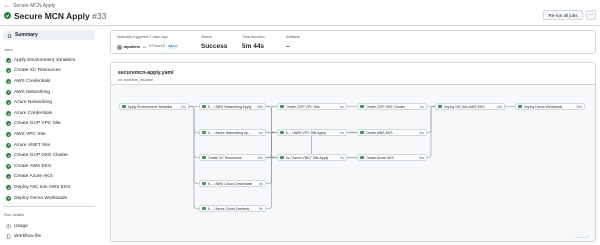  Describe the element at coordinates (144, 47) in the screenshot. I see `commit-icon: -o-` at that location.